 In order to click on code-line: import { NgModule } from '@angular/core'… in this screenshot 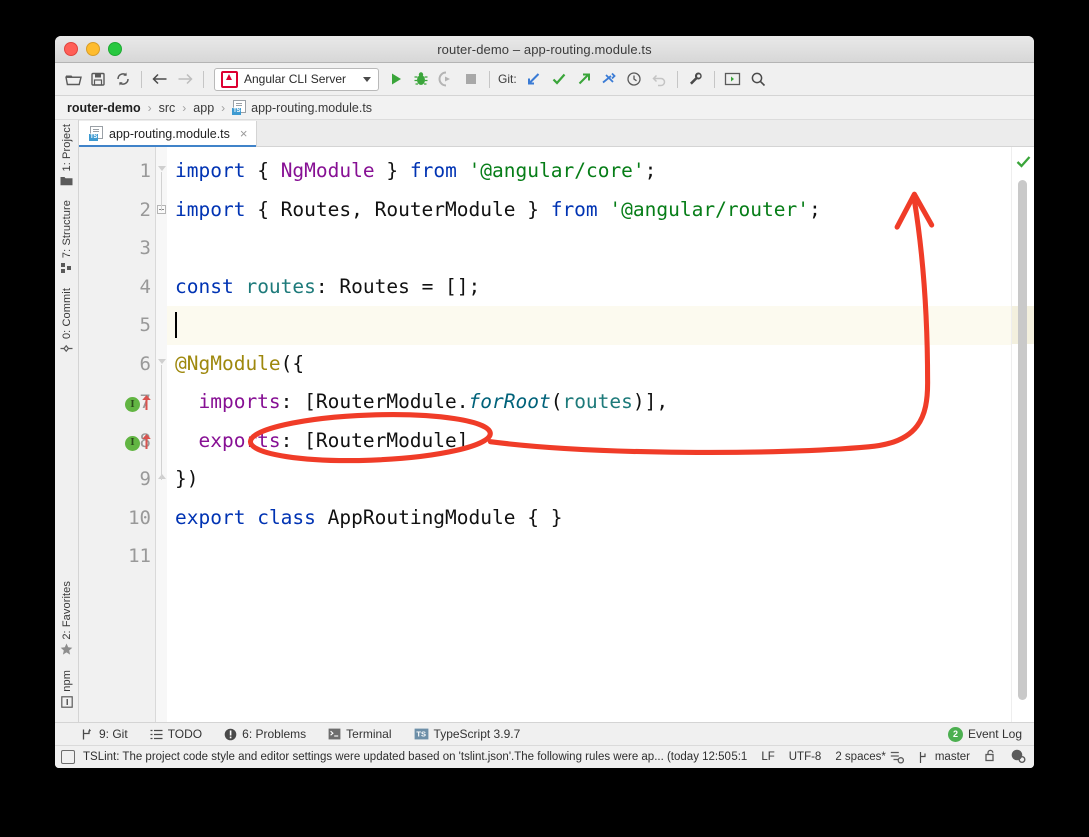, I will do `click(593, 171)`.